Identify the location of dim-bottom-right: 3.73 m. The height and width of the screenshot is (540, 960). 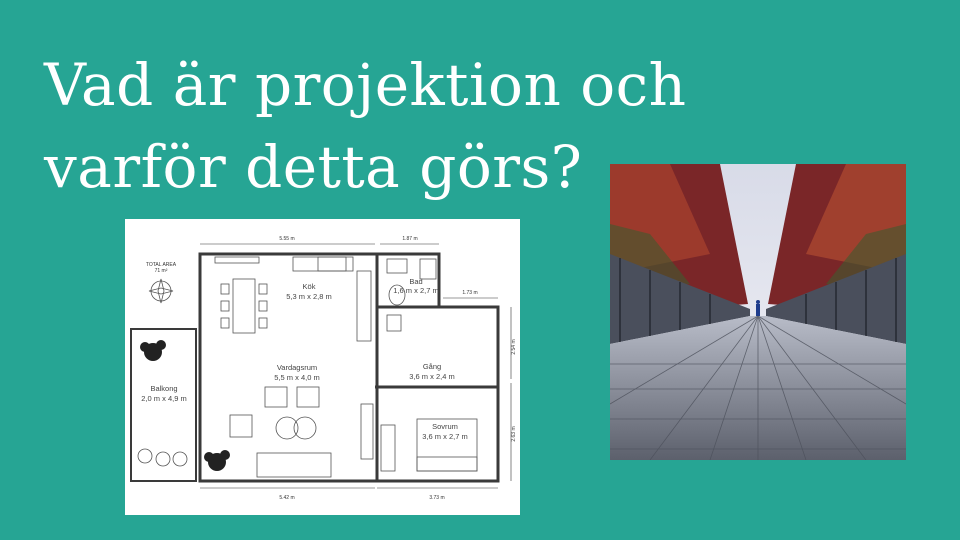
(436, 498).